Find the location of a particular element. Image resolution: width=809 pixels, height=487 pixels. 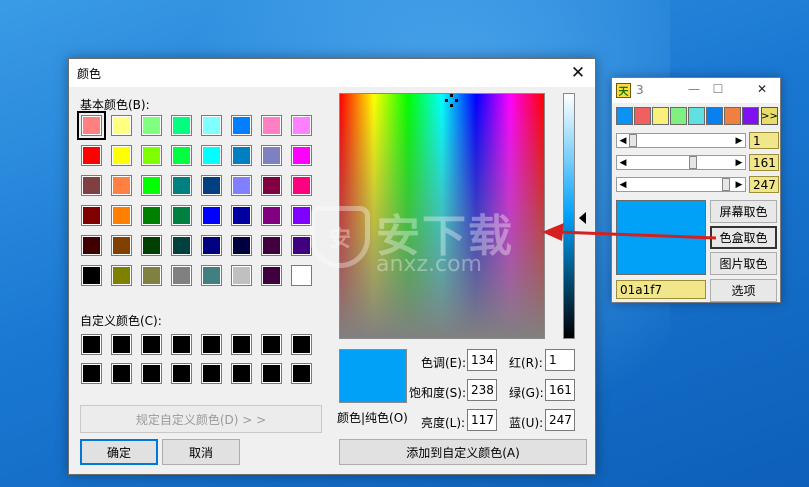

blue-field: 247 is located at coordinates (560, 420).